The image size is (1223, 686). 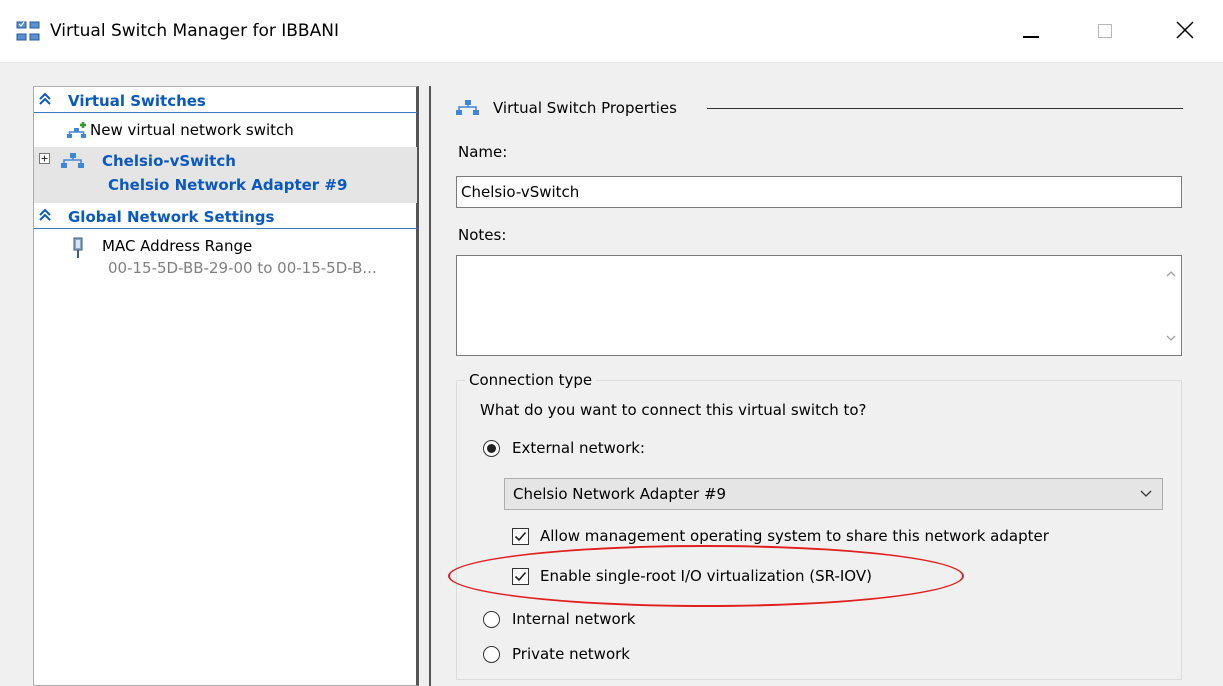 I want to click on switch-name-label: Chelsio-vSwitch, so click(x=169, y=161).